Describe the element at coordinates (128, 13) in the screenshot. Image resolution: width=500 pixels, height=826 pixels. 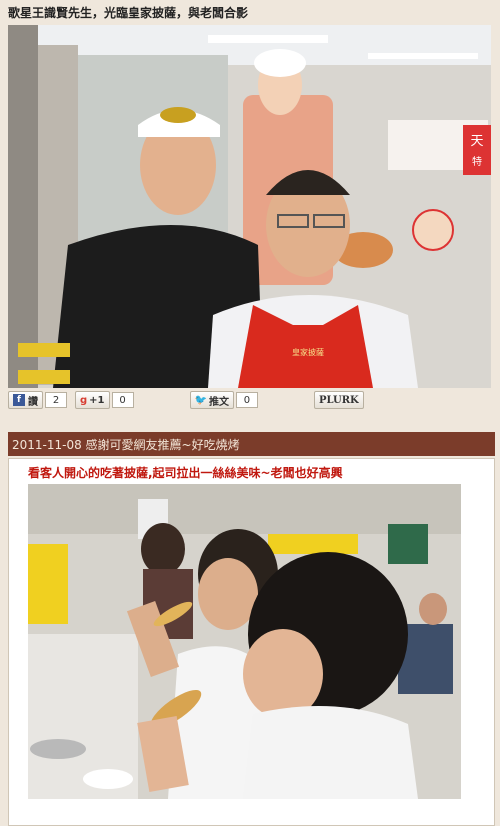
I see `photo-caption: 歌星王識賢先生，光臨皇家披薩，與老闆合影` at that location.